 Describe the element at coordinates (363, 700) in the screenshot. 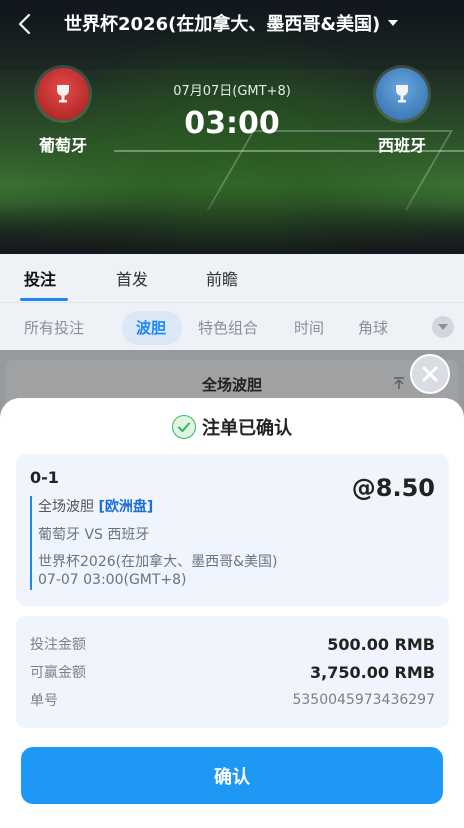

I see `ticket-number: 5350045973436297` at that location.